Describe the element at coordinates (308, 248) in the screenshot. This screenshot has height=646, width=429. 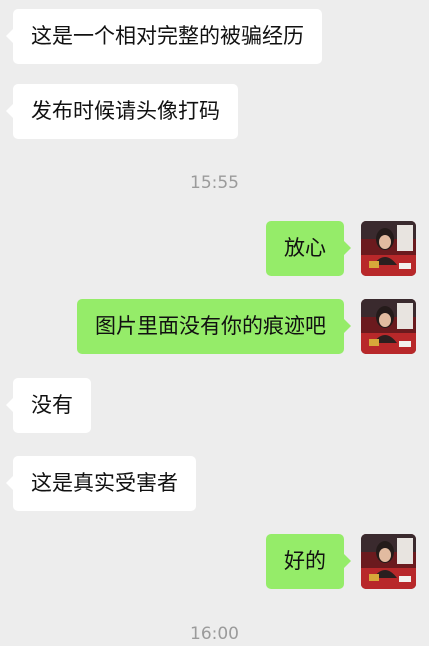
I see `message-bubble-outgoing: 放心` at that location.